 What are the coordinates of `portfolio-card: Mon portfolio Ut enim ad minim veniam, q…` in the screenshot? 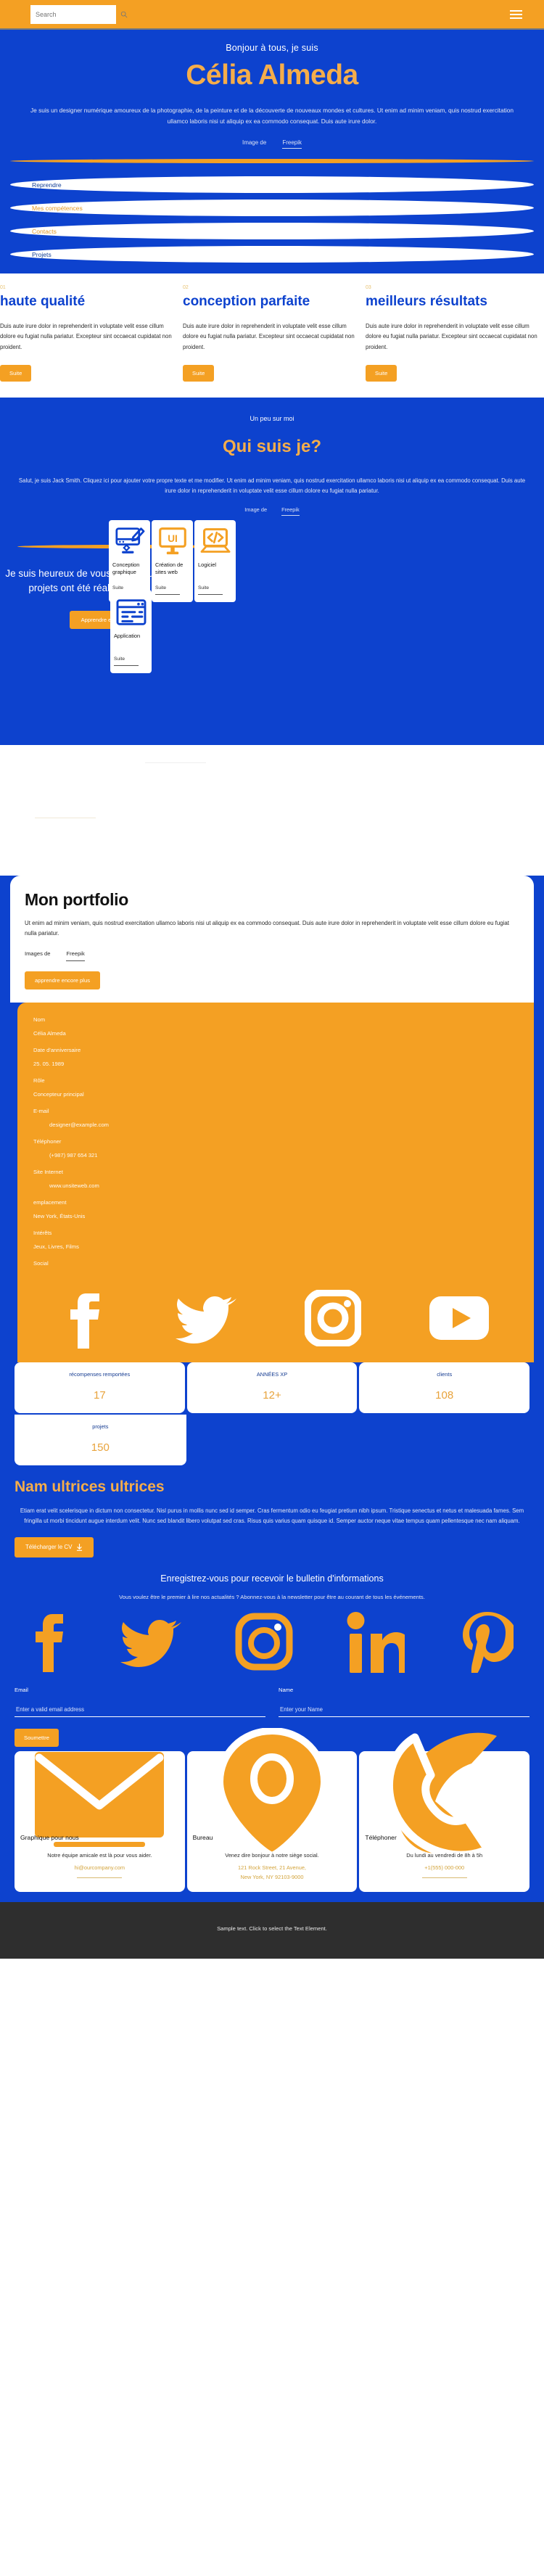 It's located at (272, 939).